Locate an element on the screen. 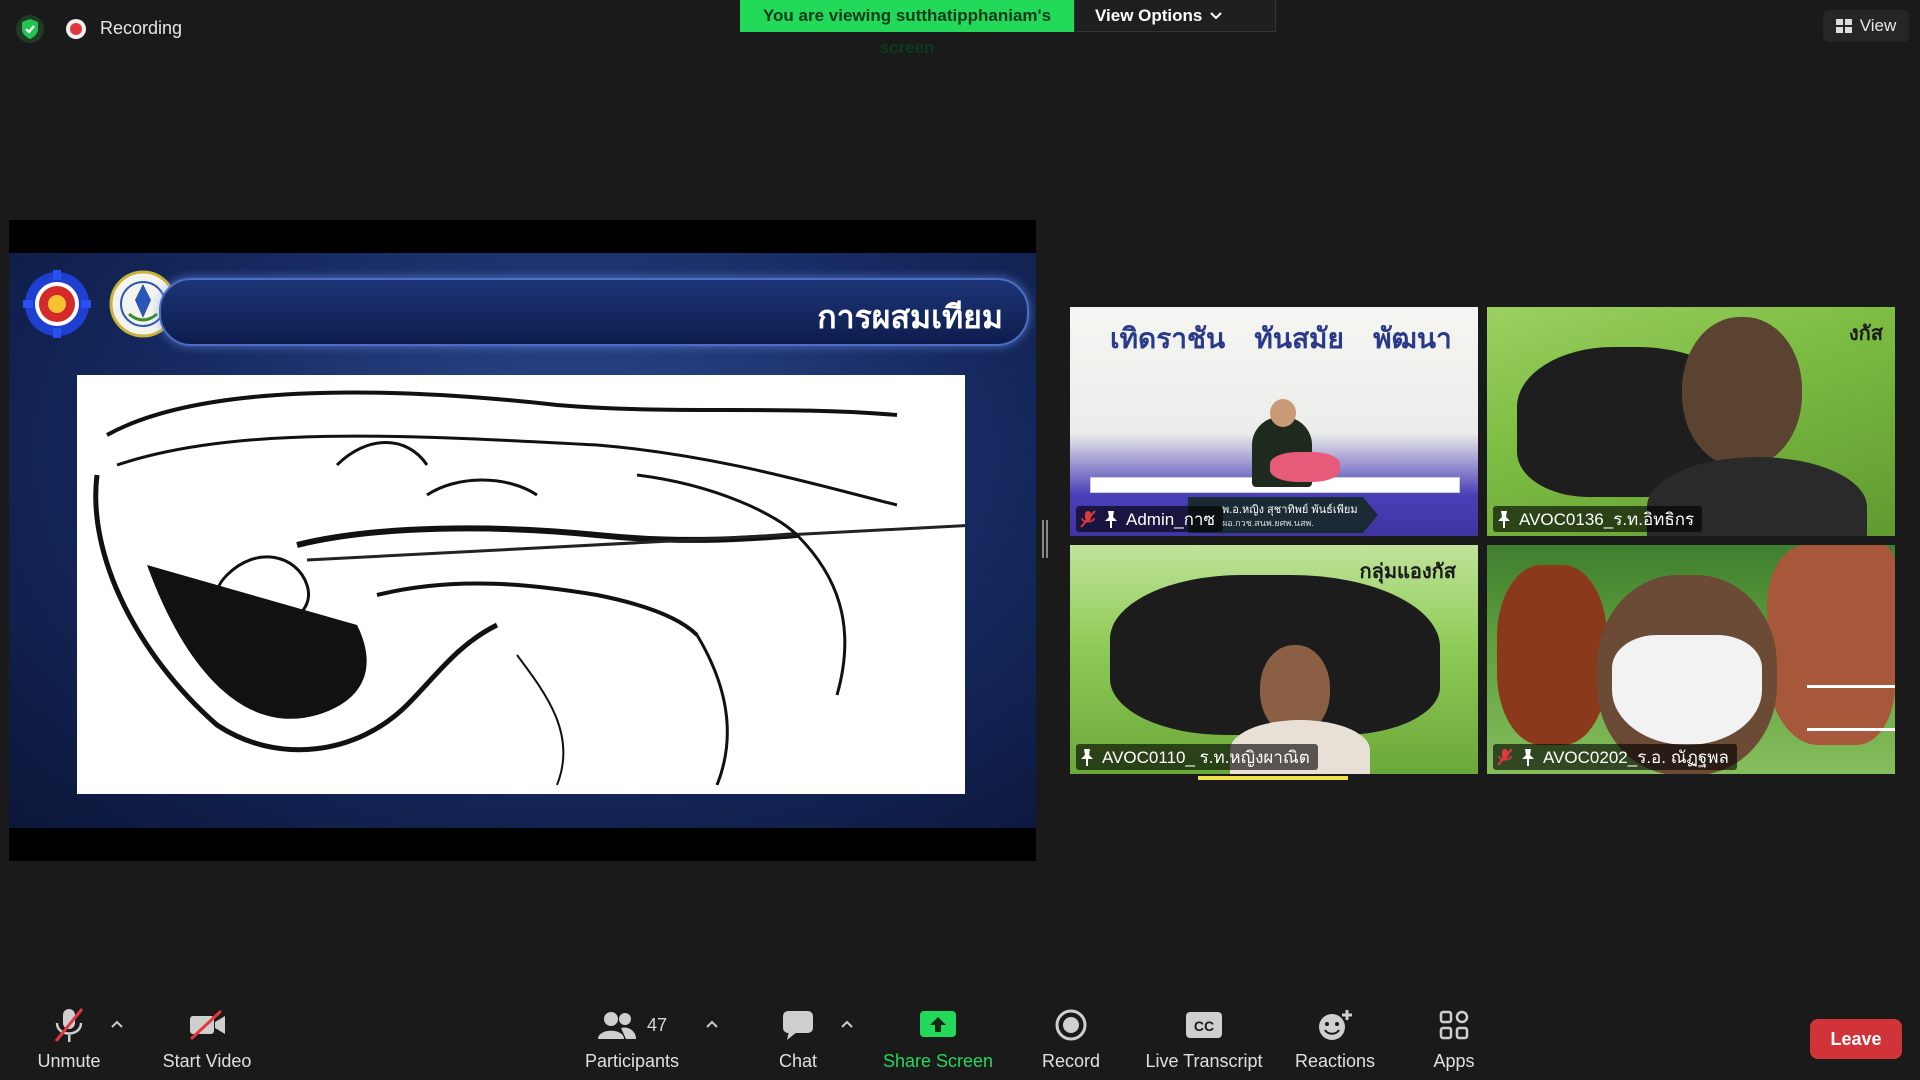 This screenshot has height=1080, width=1920. slide-title-bar: การผสมเทียม is located at coordinates (594, 312).